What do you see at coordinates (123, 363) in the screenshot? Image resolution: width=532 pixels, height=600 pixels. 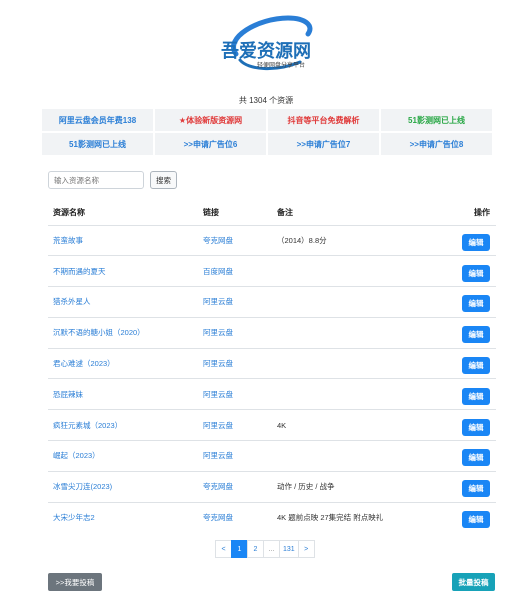 I see `resource-name-cell: 君心难逑（2023）` at bounding box center [123, 363].